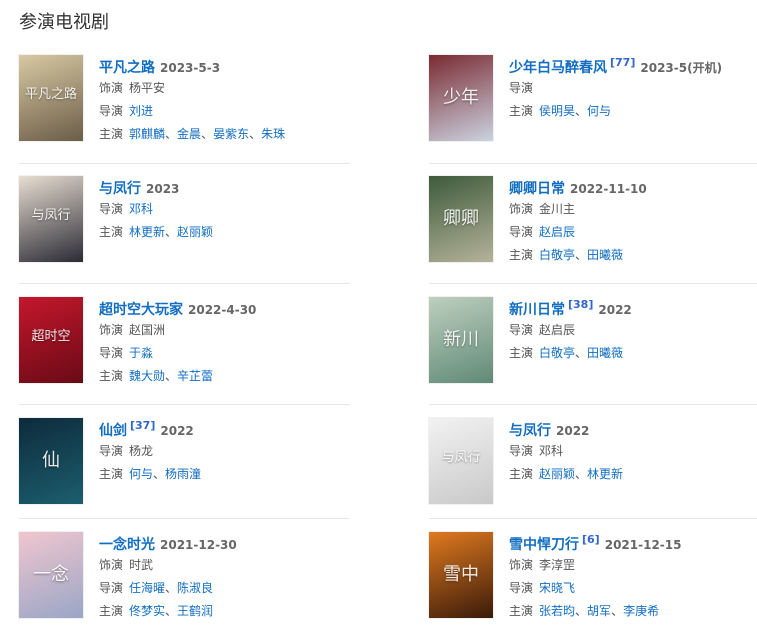 This screenshot has height=637, width=757. What do you see at coordinates (461, 98) in the screenshot?
I see `poster-image: 少年` at bounding box center [461, 98].